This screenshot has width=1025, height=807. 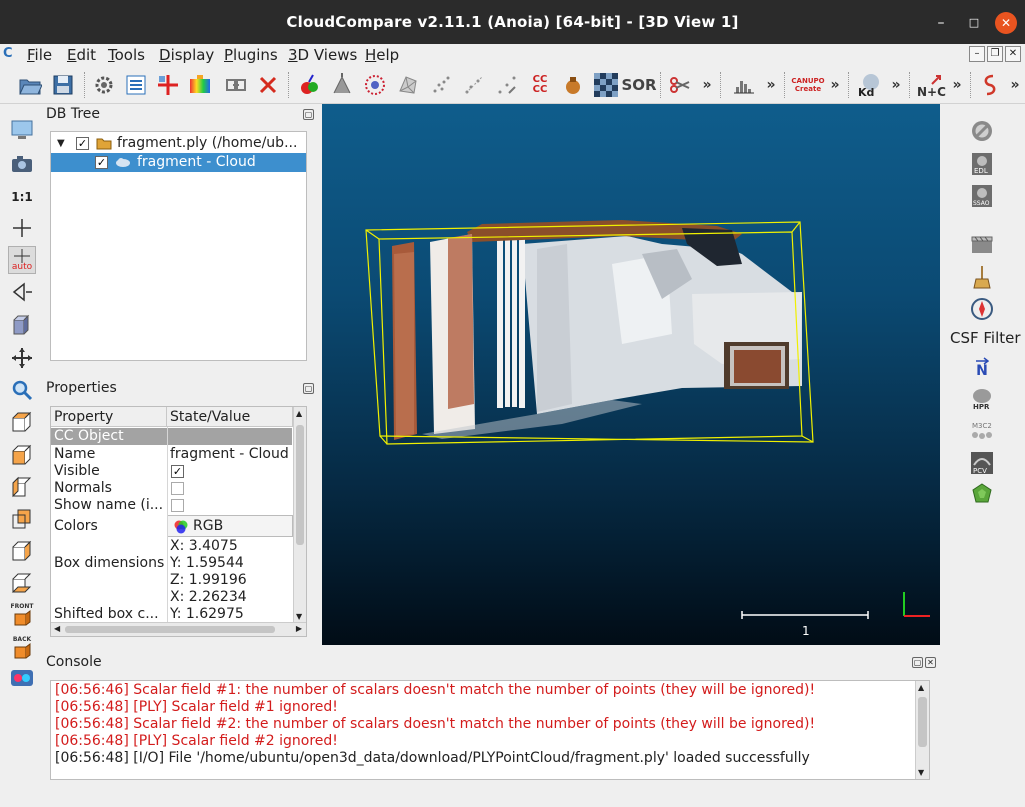 I want to click on properties-undock-icon: ▢, so click(x=308, y=388).